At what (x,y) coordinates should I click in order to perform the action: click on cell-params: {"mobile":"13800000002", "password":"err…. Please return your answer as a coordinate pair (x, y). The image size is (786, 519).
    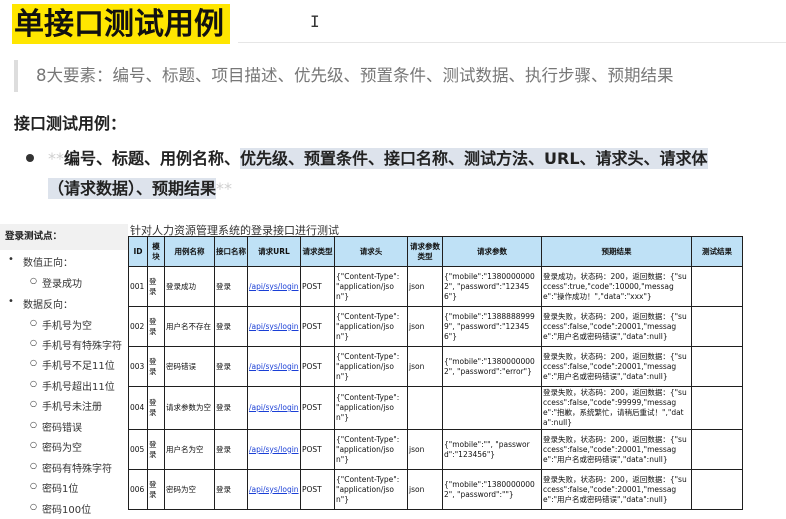
    Looking at the image, I should click on (492, 366).